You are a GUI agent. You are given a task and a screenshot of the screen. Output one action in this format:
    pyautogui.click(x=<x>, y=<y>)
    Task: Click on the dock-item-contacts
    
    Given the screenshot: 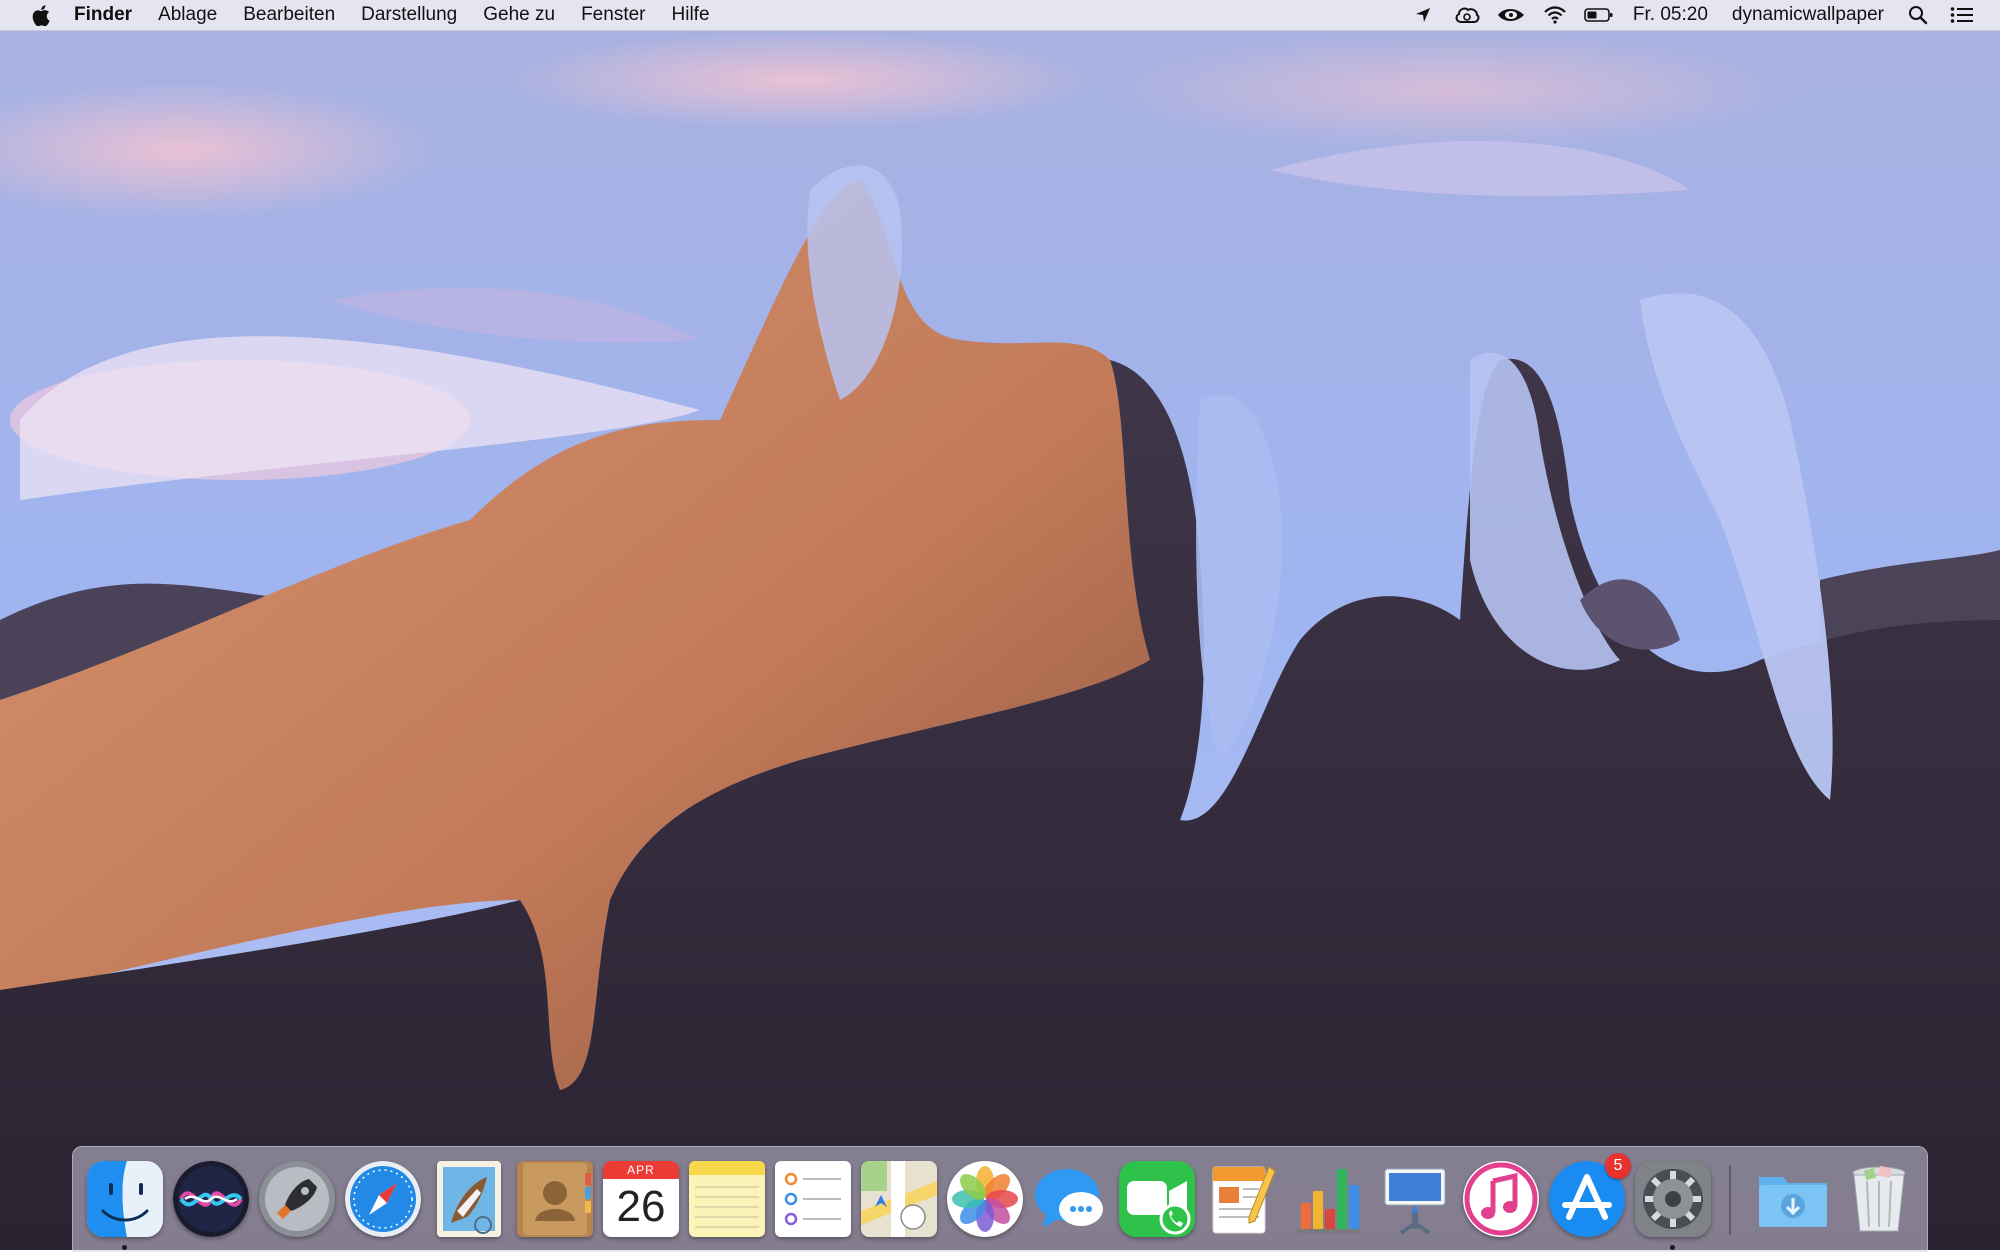 What is the action you would take?
    pyautogui.click(x=555, y=1199)
    